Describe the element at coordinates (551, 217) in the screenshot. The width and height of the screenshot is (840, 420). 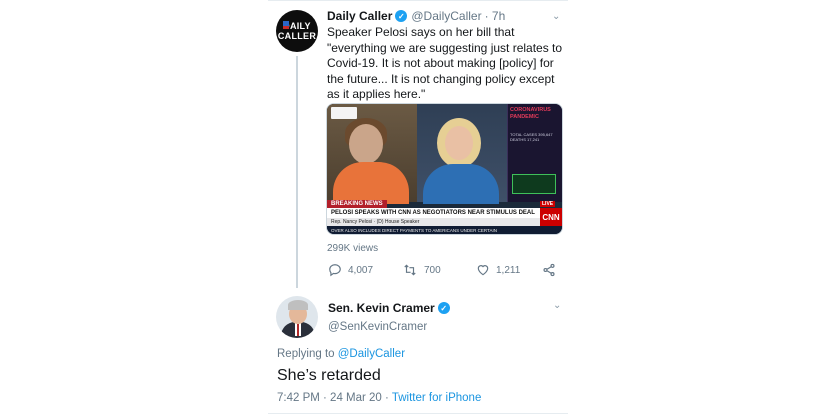
I see `cnn-logo: CNN` at that location.